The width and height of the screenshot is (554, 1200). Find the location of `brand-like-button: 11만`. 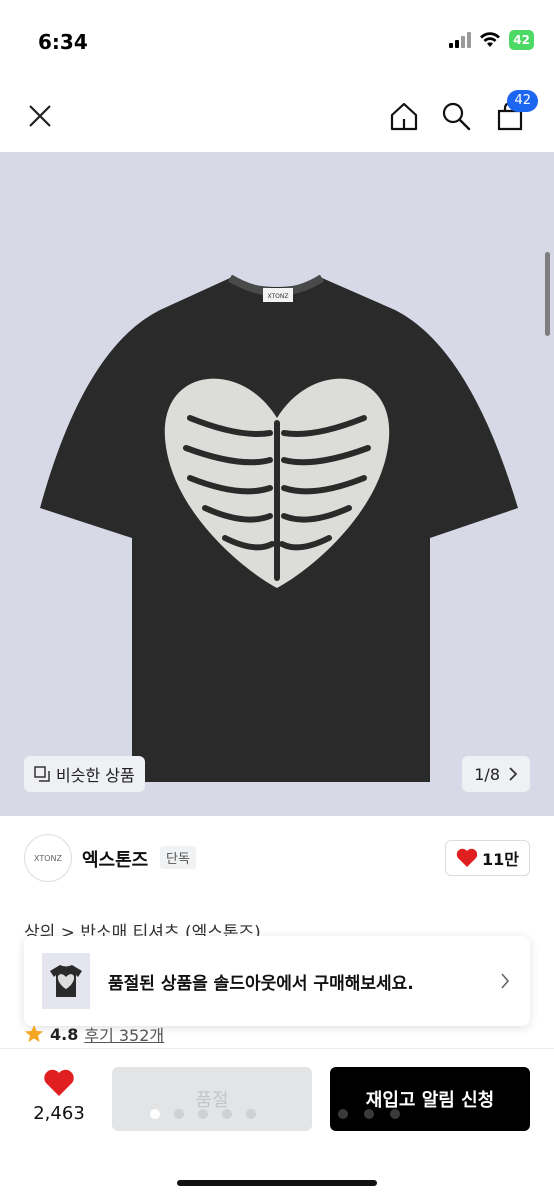

brand-like-button: 11만 is located at coordinates (487, 858).